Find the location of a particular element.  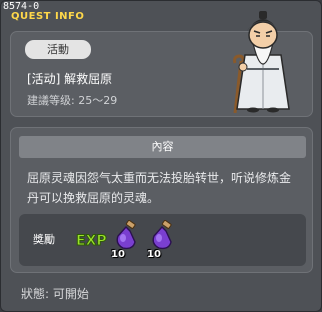

reward-panel: 獎勵 EXP 10 10 is located at coordinates (162, 240).